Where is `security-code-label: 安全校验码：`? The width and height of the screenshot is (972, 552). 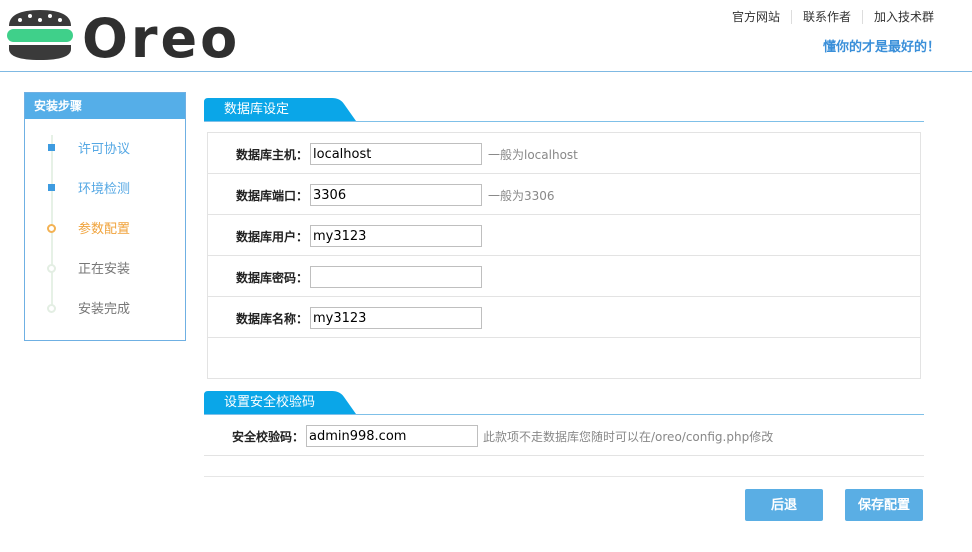
security-code-label: 安全校验码： is located at coordinates (267, 437).